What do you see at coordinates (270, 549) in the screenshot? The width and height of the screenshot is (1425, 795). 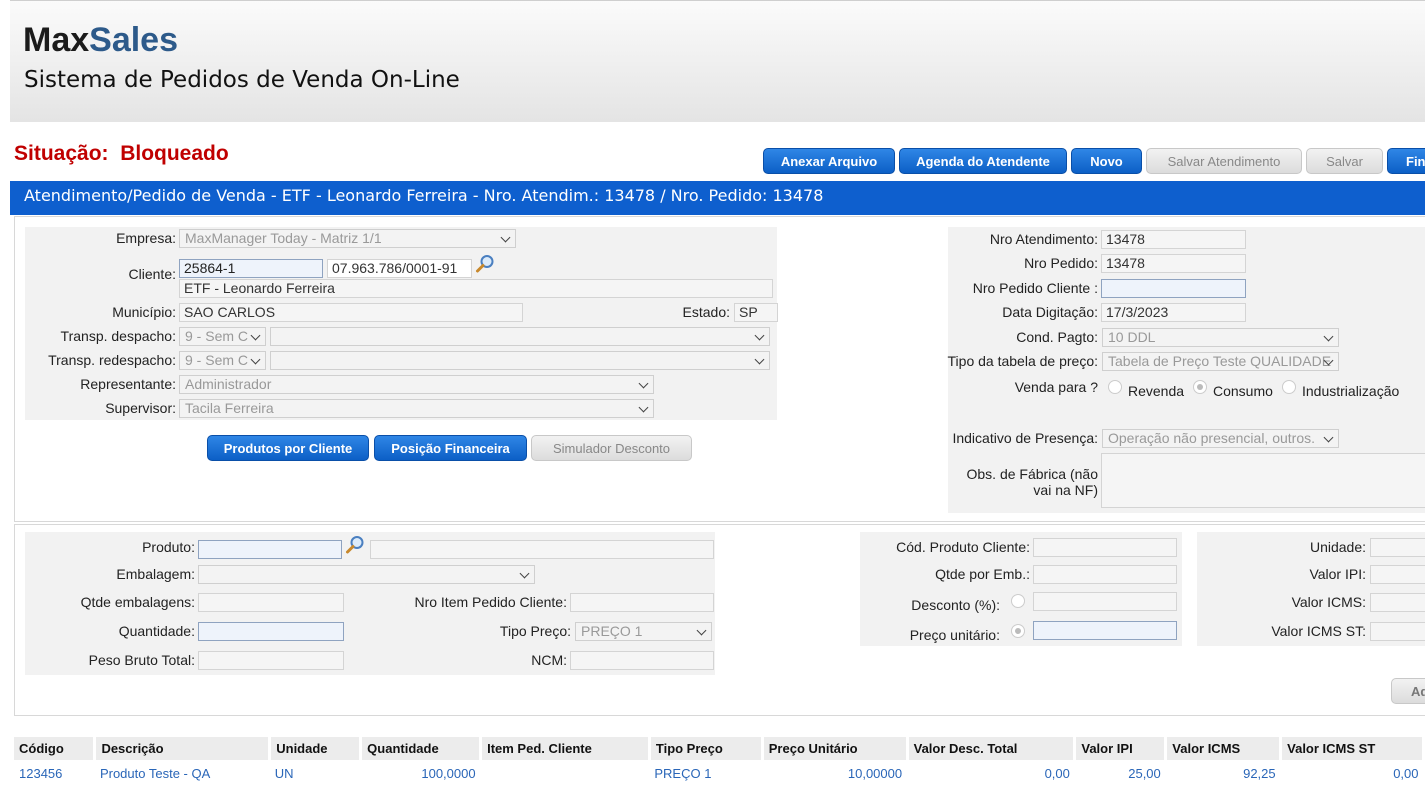 I see `produto-input` at bounding box center [270, 549].